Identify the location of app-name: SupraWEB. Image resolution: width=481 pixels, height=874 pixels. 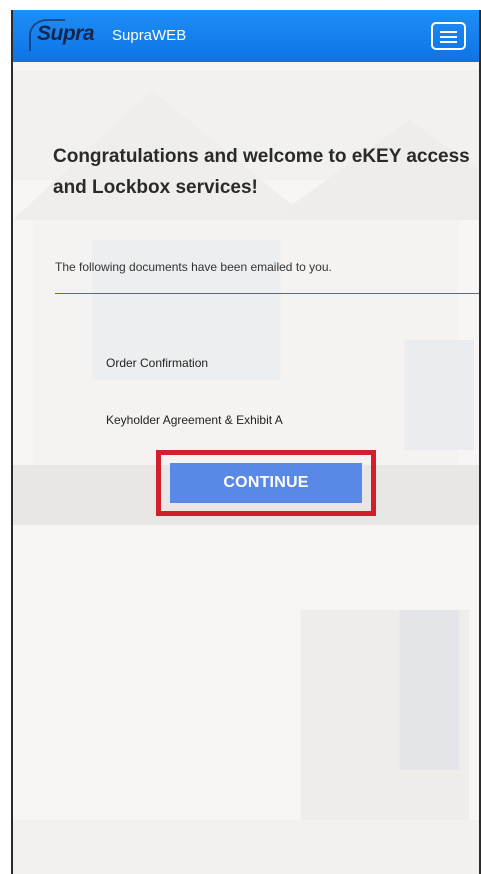
(149, 35).